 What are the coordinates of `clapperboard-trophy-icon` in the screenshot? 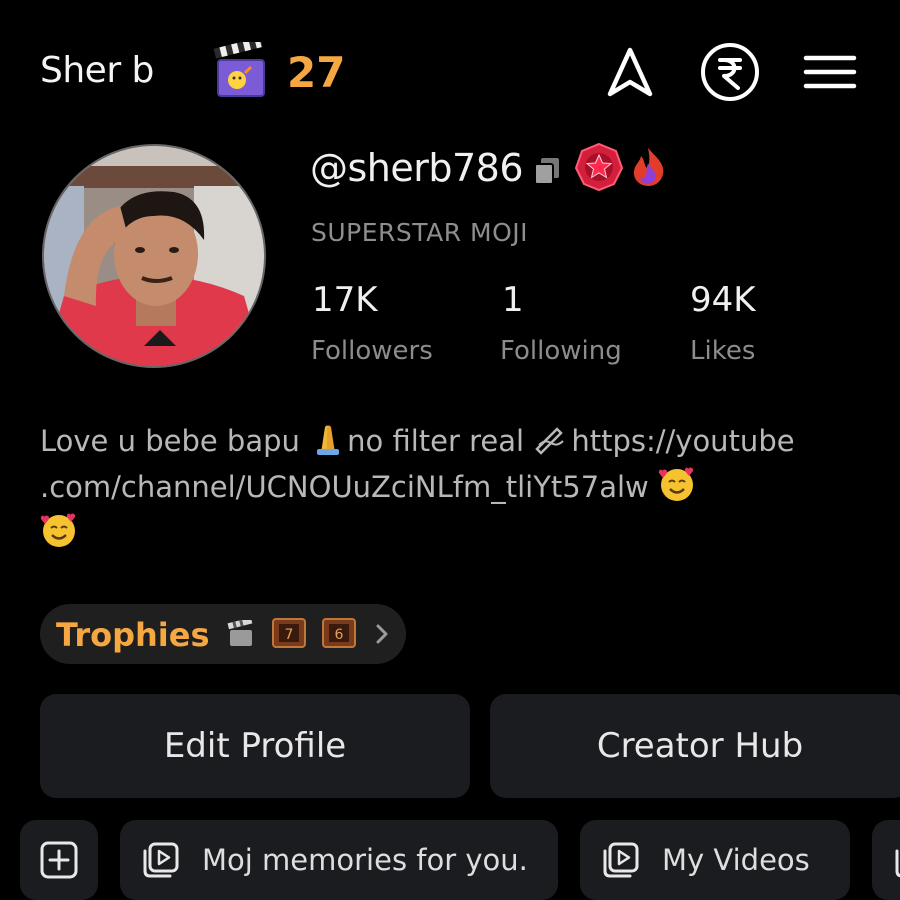 It's located at (240, 633).